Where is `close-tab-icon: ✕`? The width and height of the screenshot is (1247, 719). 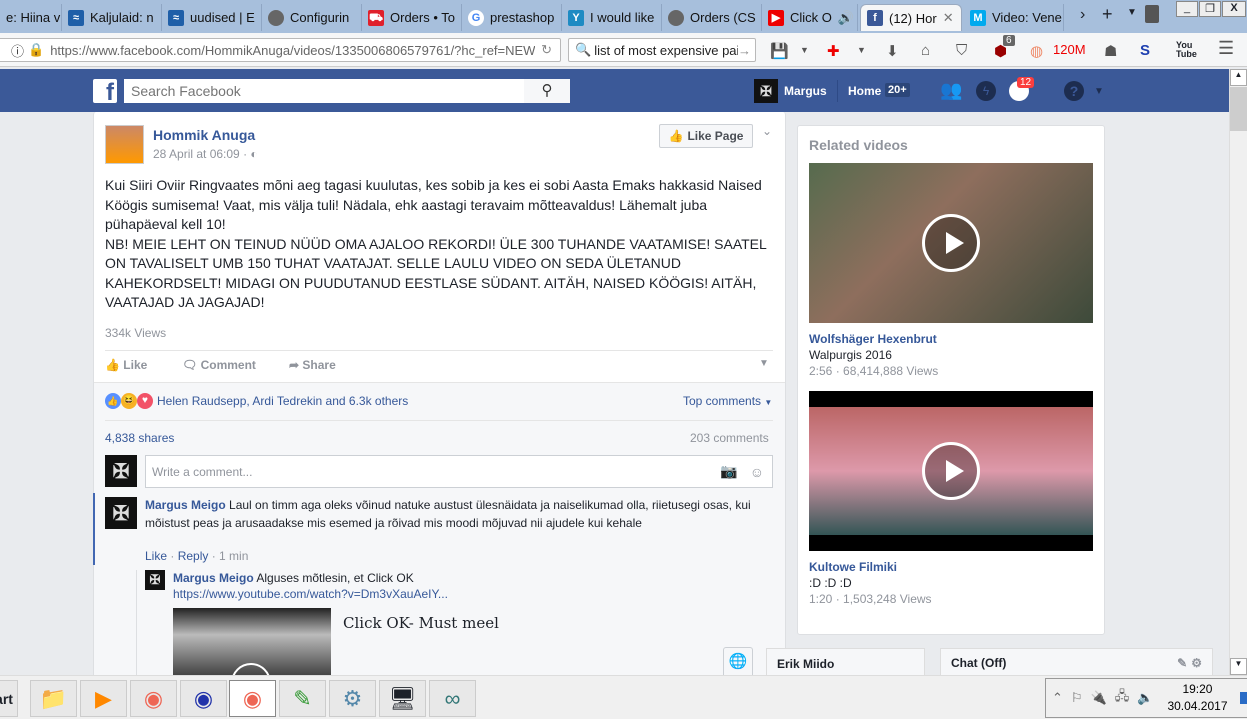
close-tab-icon: ✕ is located at coordinates (948, 18).